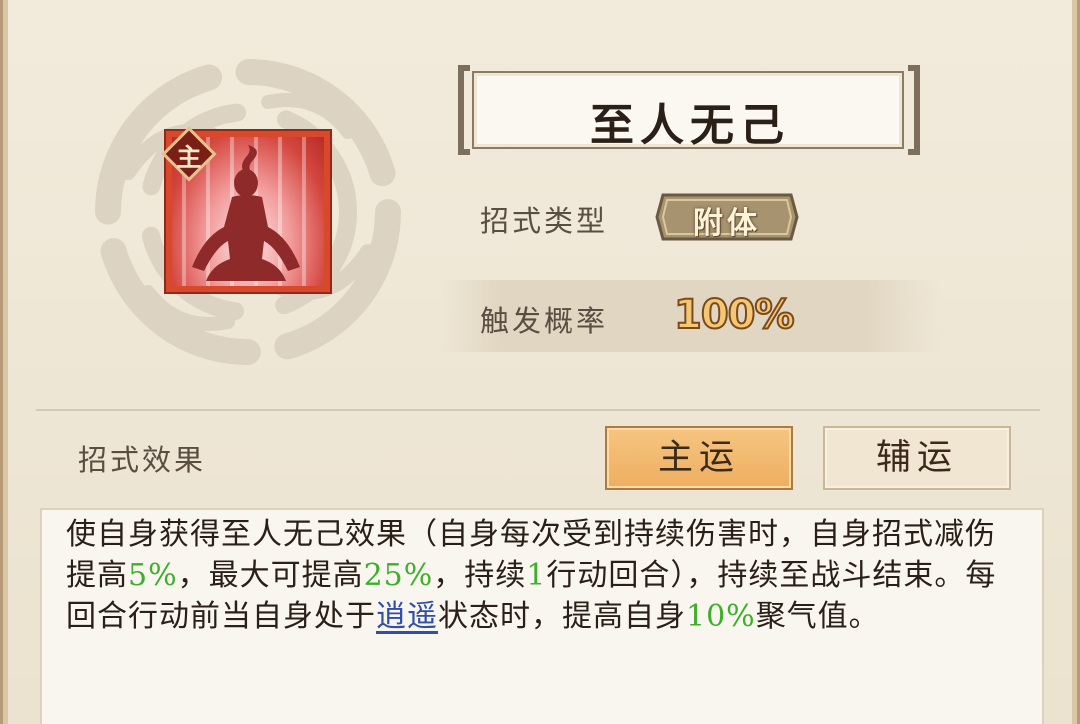 This screenshot has width=1080, height=724. What do you see at coordinates (398, 575) in the screenshot?
I see `desc-value-green: 25%` at bounding box center [398, 575].